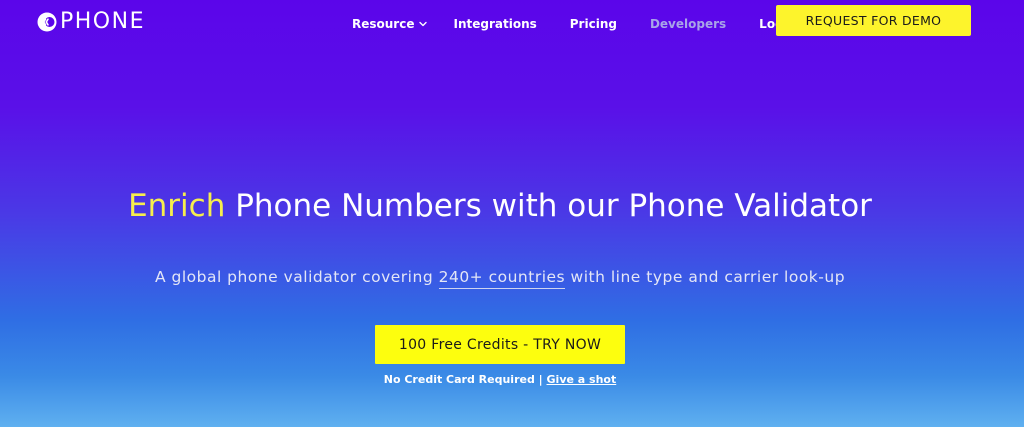 The height and width of the screenshot is (427, 1024). I want to click on hero-subtitle-before: A global phone validator covering, so click(296, 277).